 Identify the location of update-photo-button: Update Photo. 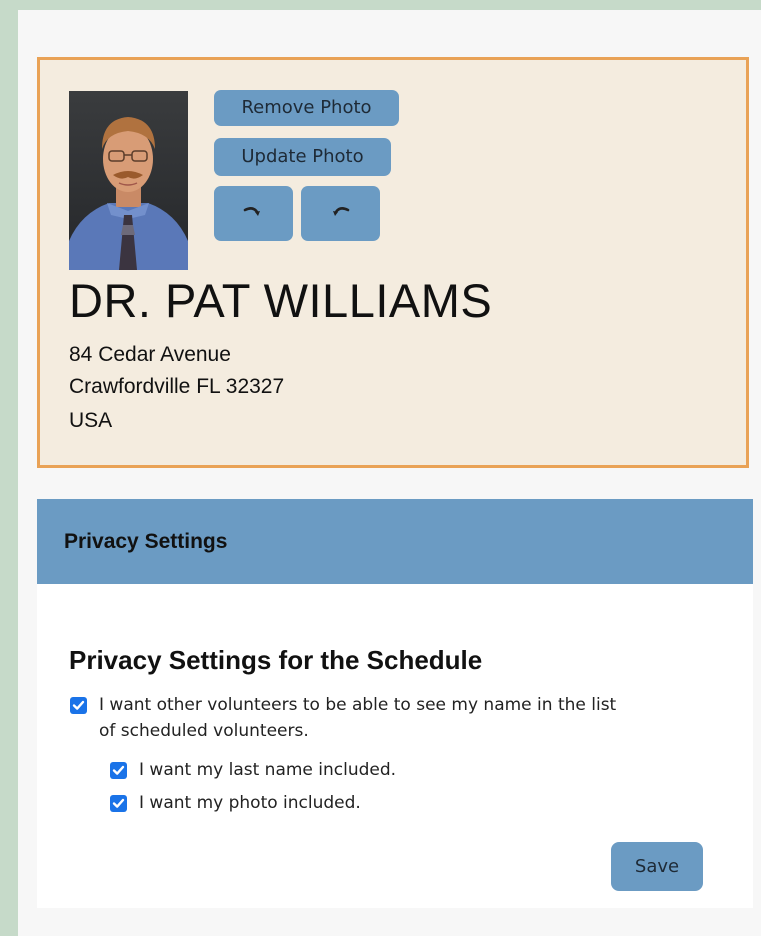
(302, 157).